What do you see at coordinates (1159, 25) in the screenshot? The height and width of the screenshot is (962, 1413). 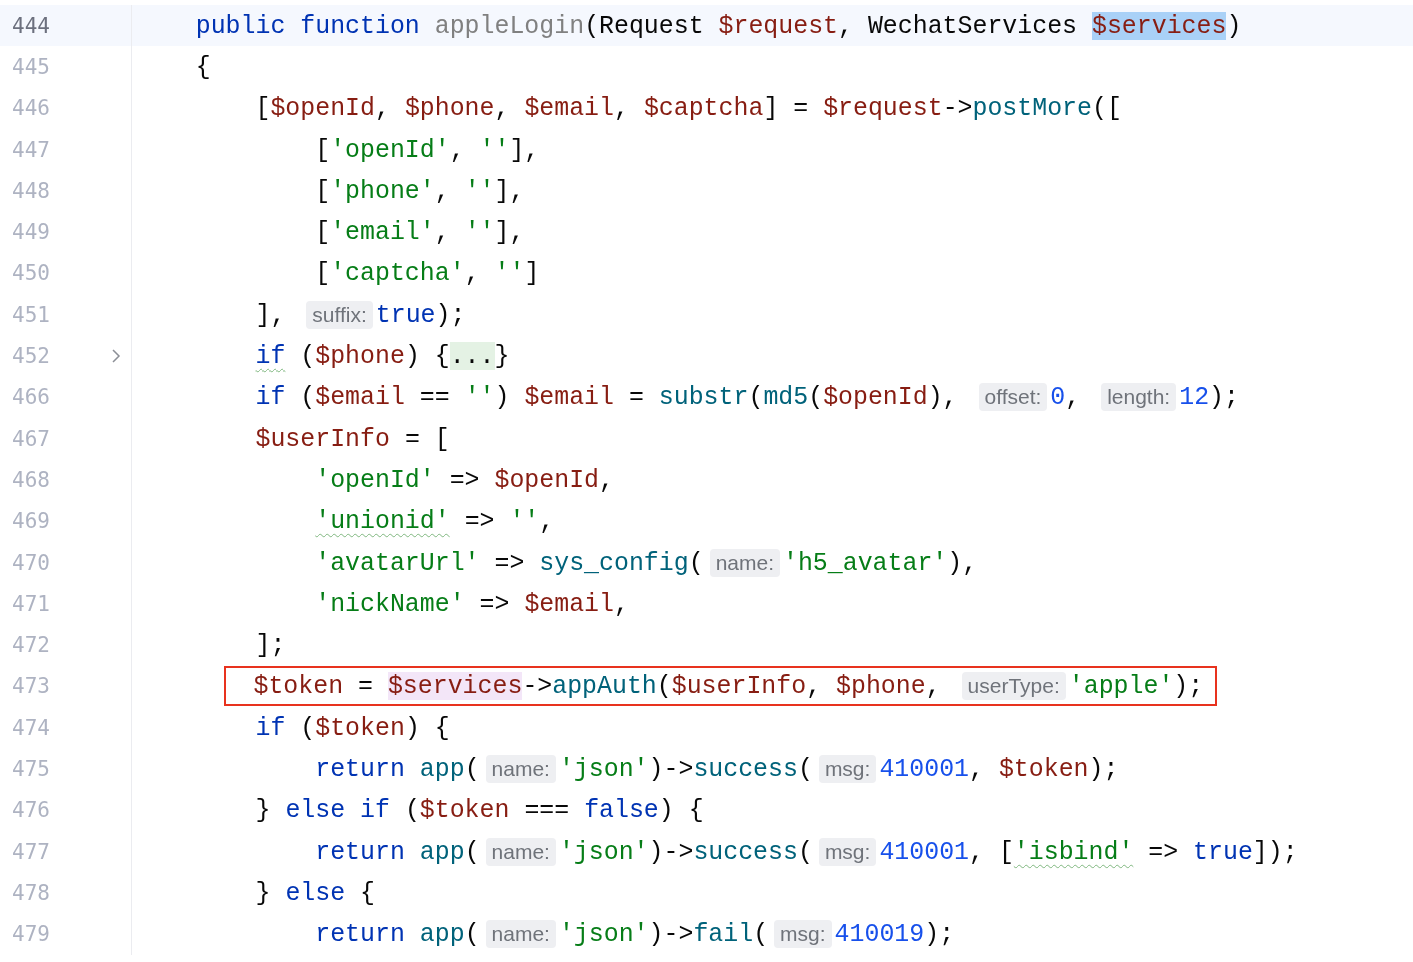 I see `variable: $services` at bounding box center [1159, 25].